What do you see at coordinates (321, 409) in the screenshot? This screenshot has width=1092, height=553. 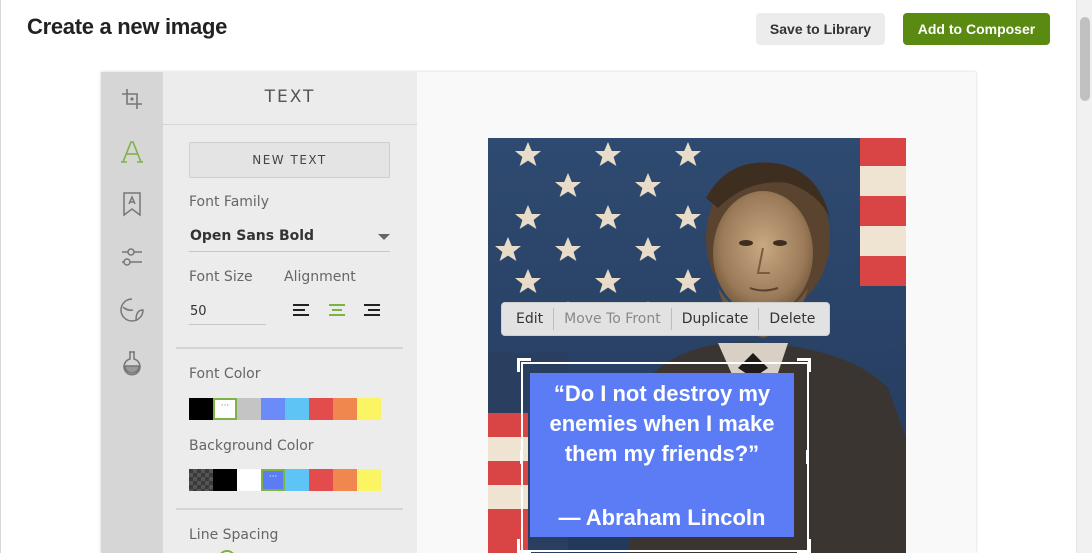 I see `font-color-swatch-red` at bounding box center [321, 409].